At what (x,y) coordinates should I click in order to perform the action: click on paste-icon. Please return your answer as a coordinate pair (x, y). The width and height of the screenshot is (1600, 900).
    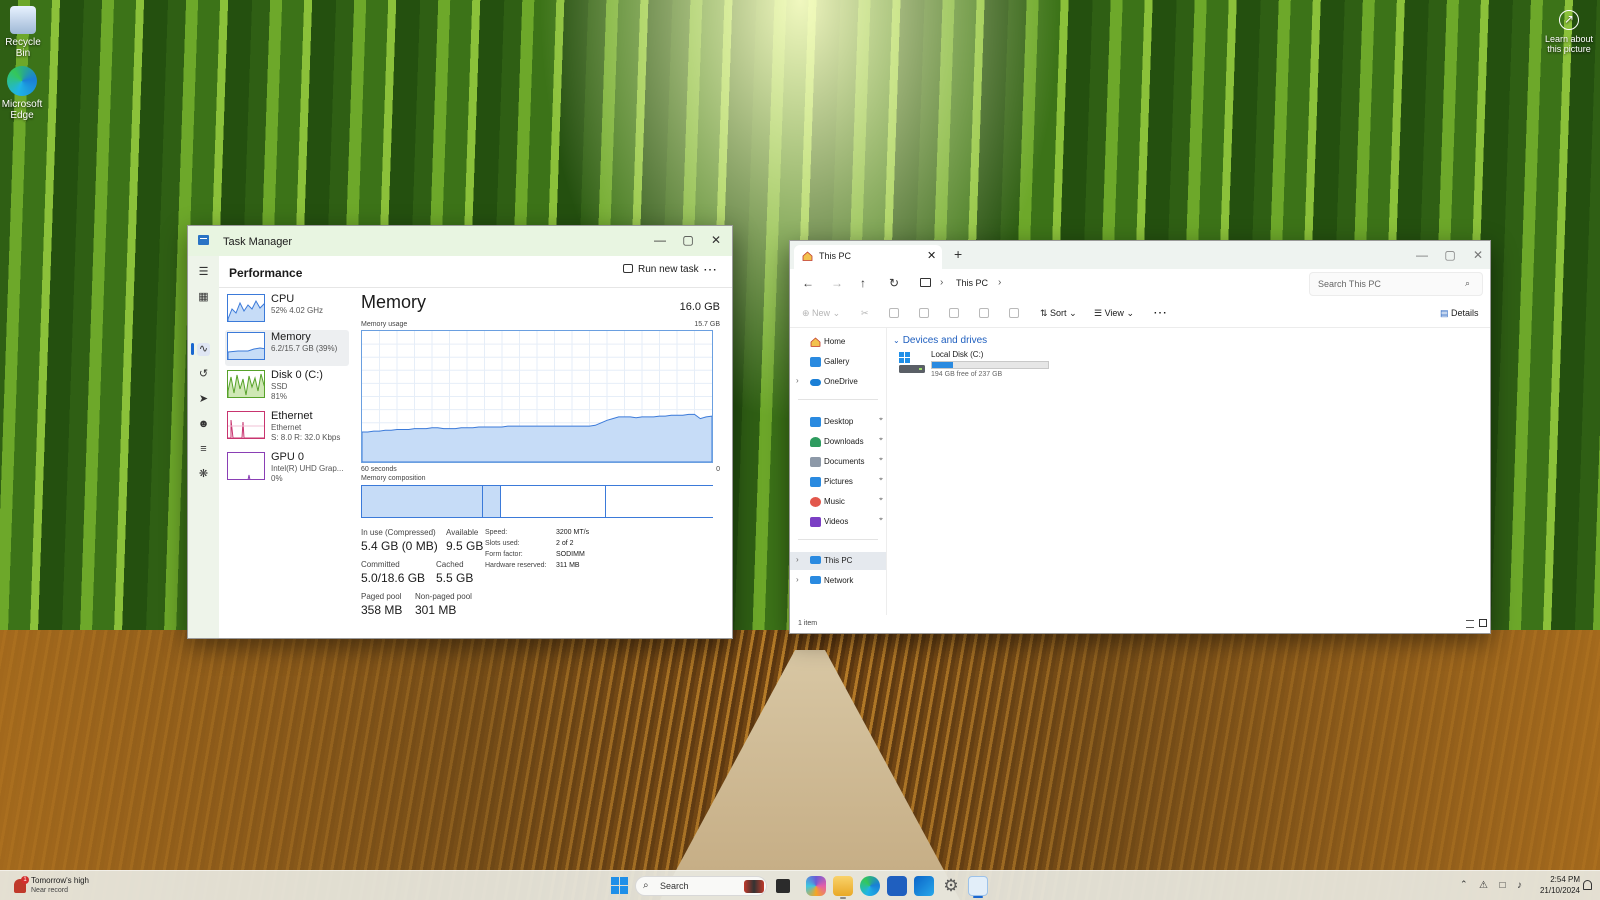
    Looking at the image, I should click on (924, 313).